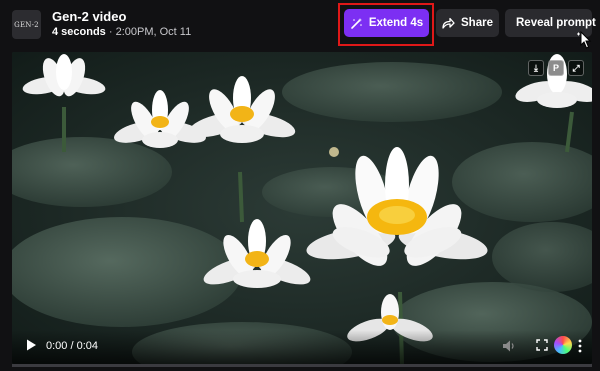 The image size is (600, 371). Describe the element at coordinates (576, 68) in the screenshot. I see `expand-icon: ⤢` at that location.